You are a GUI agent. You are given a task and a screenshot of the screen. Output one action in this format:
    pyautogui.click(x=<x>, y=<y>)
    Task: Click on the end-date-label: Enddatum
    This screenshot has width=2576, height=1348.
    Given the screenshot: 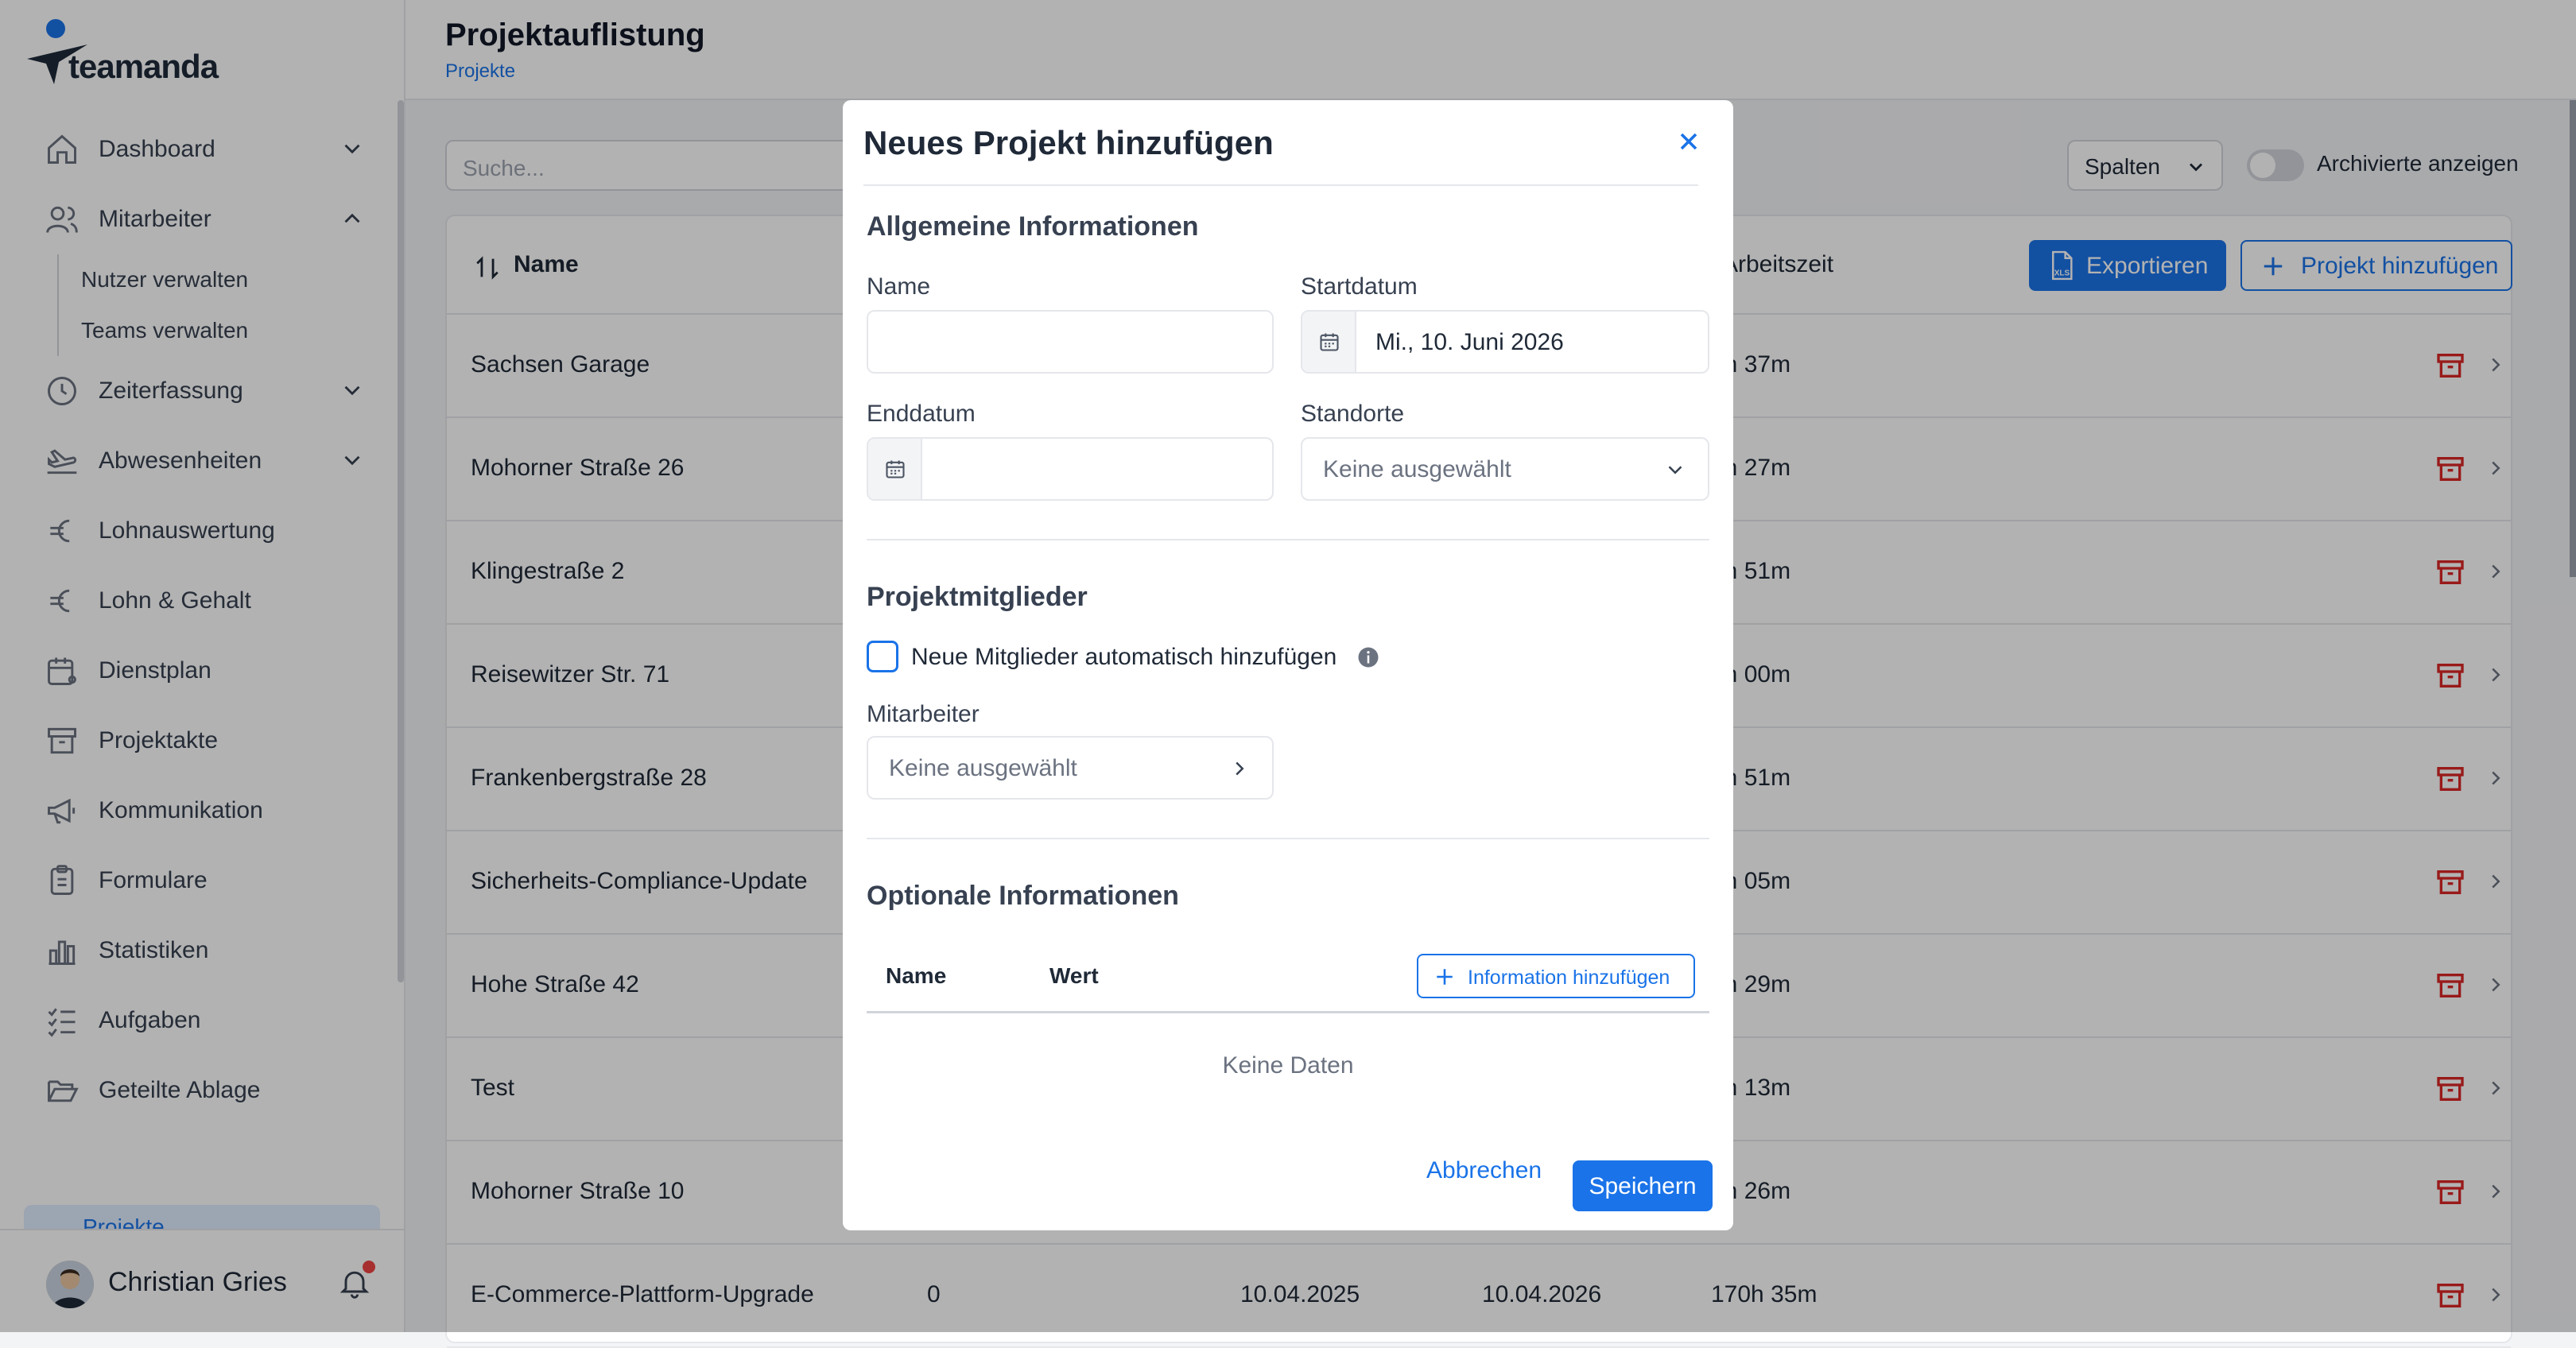 What is the action you would take?
    pyautogui.click(x=922, y=414)
    